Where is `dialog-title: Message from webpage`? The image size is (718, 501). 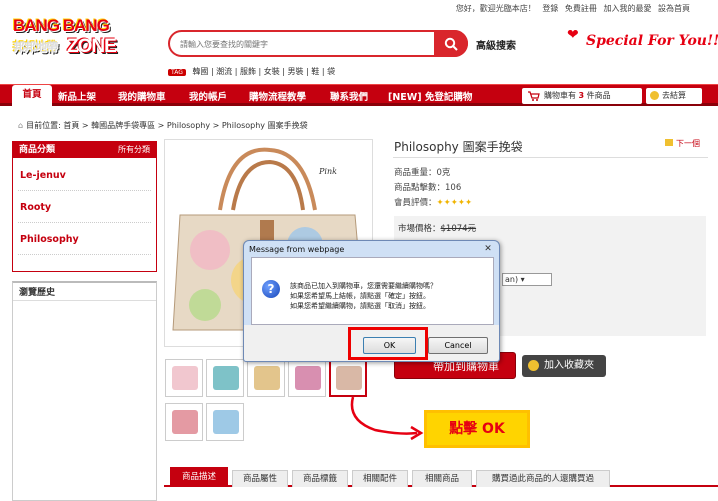 dialog-title: Message from webpage is located at coordinates (297, 249).